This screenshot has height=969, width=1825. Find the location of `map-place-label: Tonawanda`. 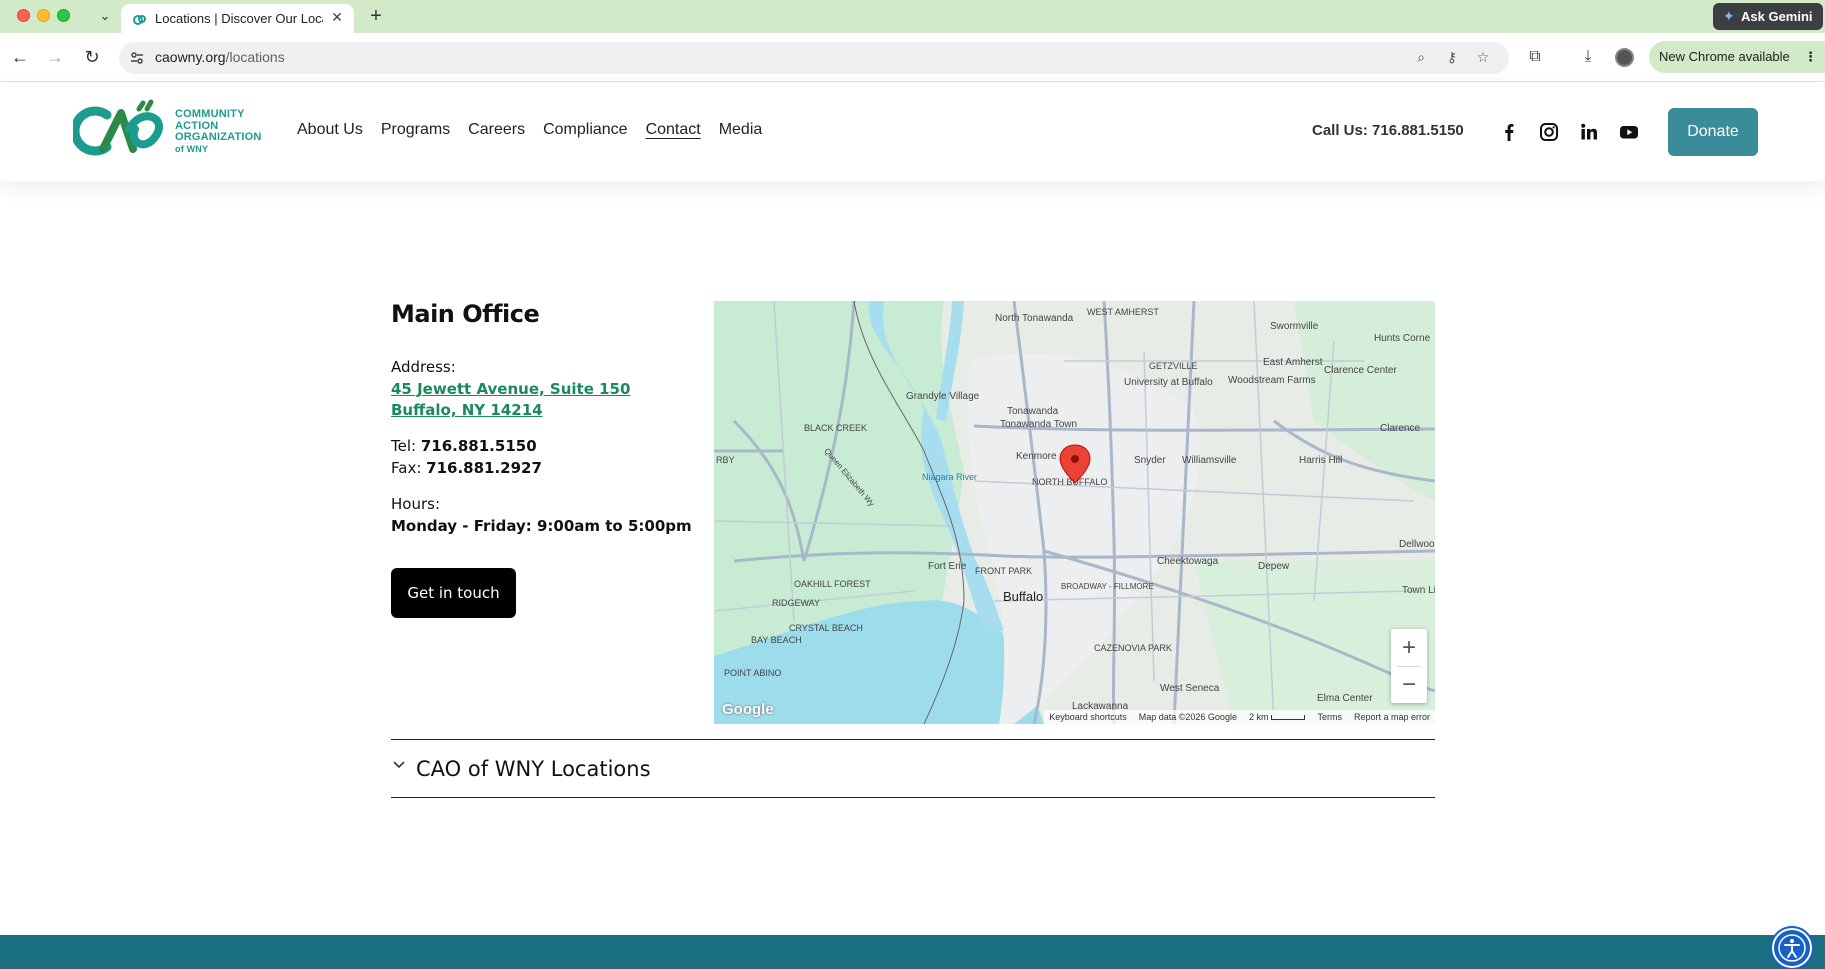

map-place-label: Tonawanda is located at coordinates (1033, 411).